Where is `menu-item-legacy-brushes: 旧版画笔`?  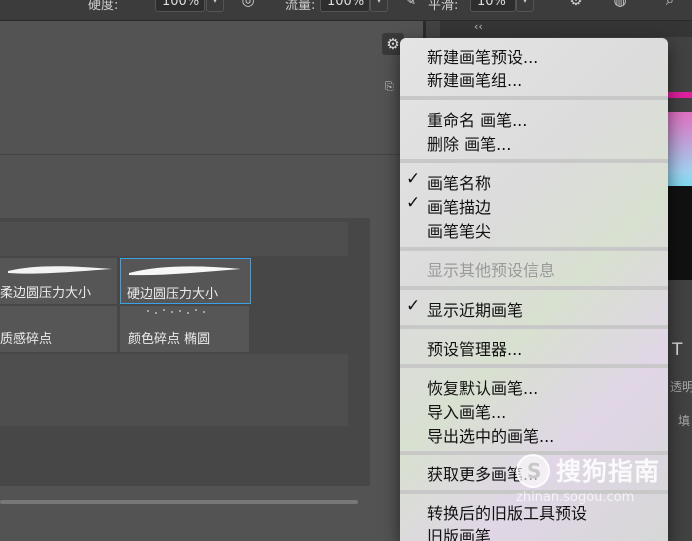 menu-item-legacy-brushes: 旧版画笔 is located at coordinates (459, 532).